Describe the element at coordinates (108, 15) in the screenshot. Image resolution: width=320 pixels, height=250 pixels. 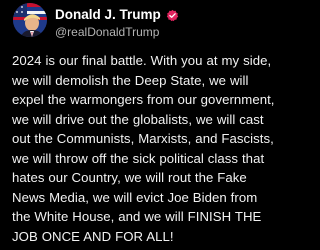
I see `author-display-name: Donald J. Trump` at that location.